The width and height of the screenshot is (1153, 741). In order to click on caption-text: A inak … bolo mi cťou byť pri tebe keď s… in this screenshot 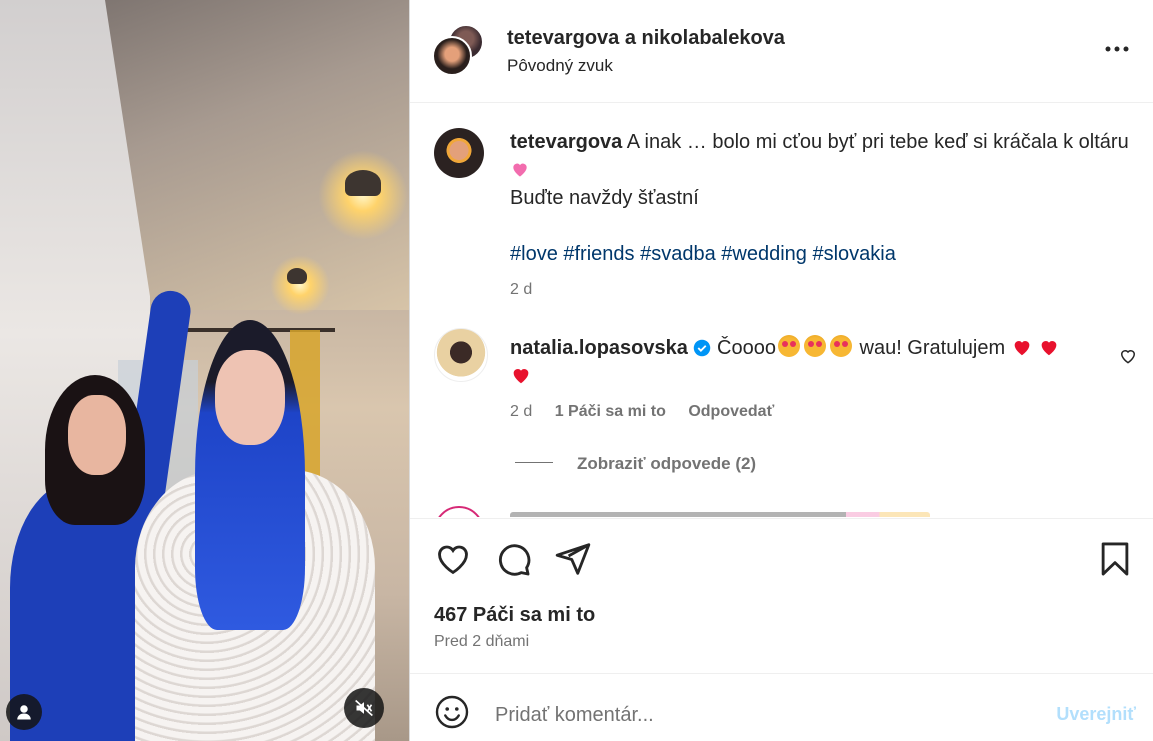, I will do `click(877, 142)`.